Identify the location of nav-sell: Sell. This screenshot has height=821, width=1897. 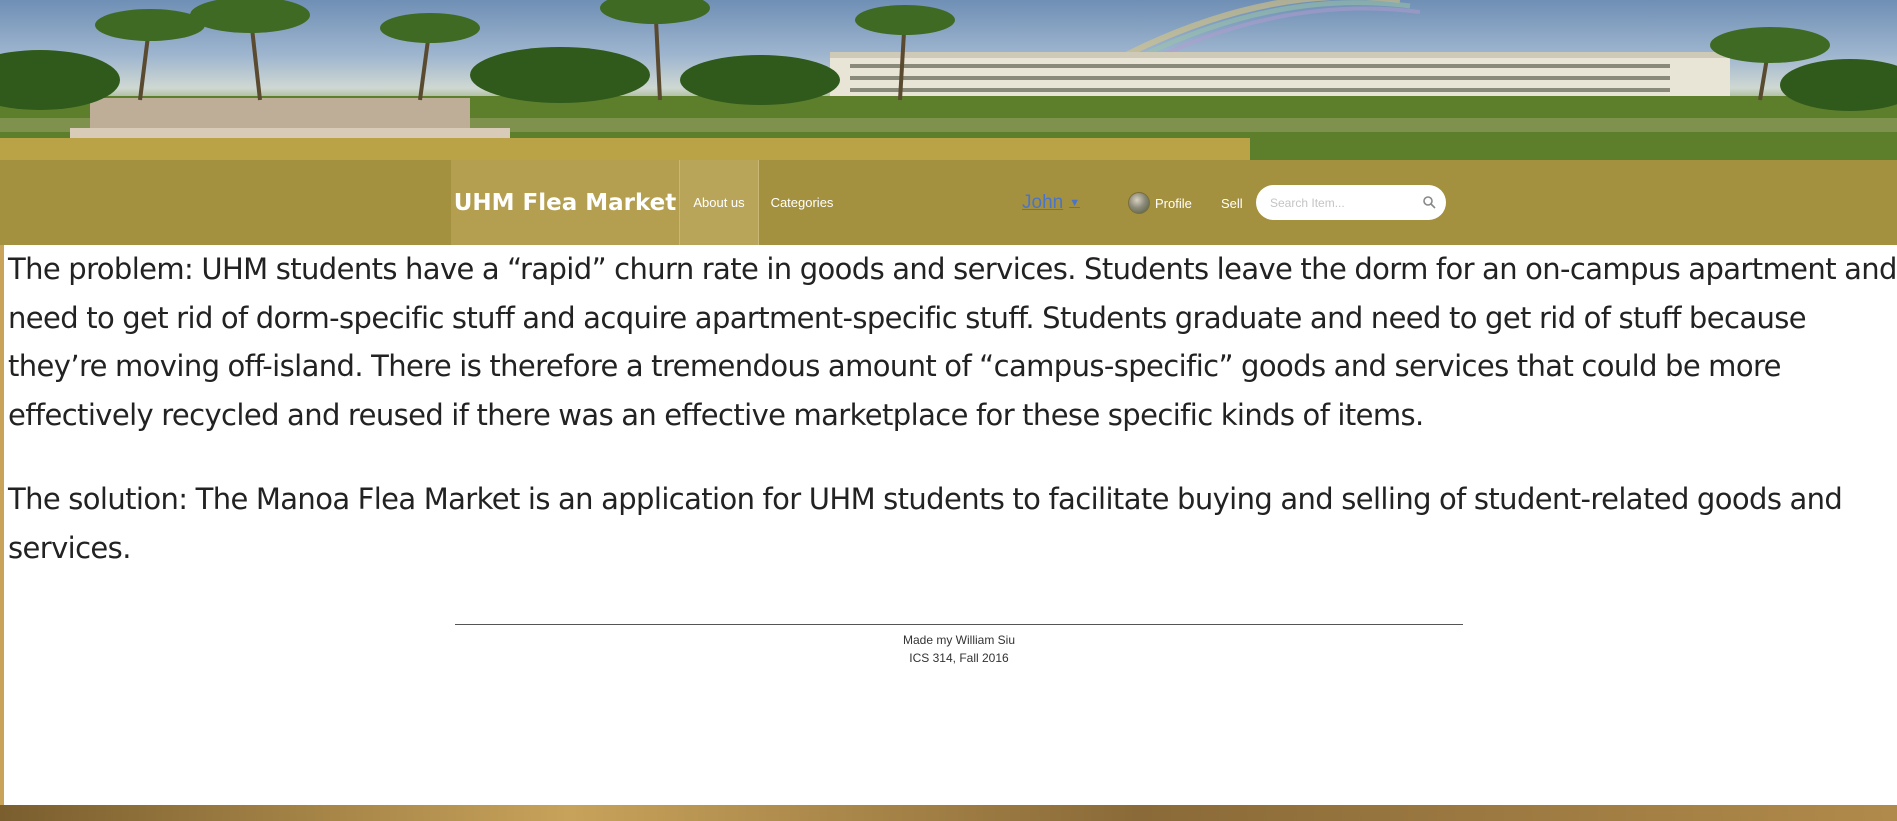
(1232, 203).